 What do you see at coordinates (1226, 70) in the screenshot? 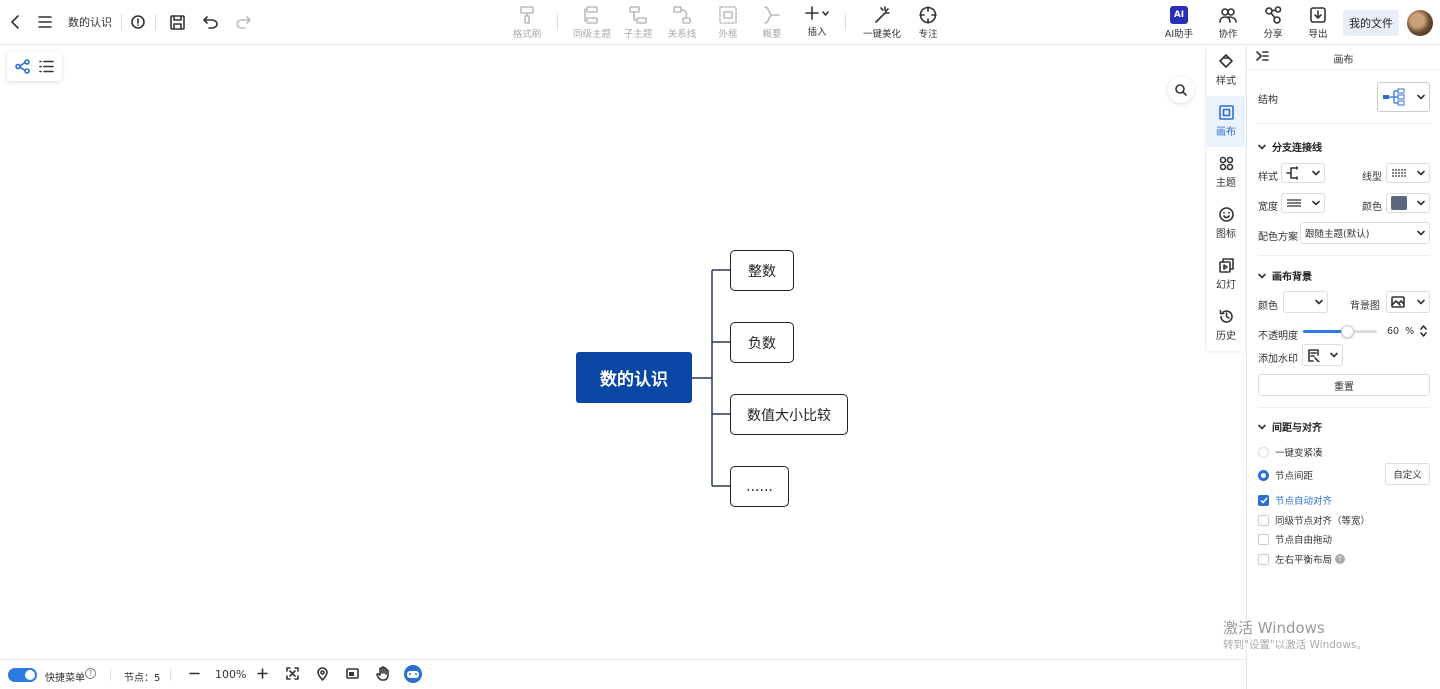
I see `tab-style: 样式` at bounding box center [1226, 70].